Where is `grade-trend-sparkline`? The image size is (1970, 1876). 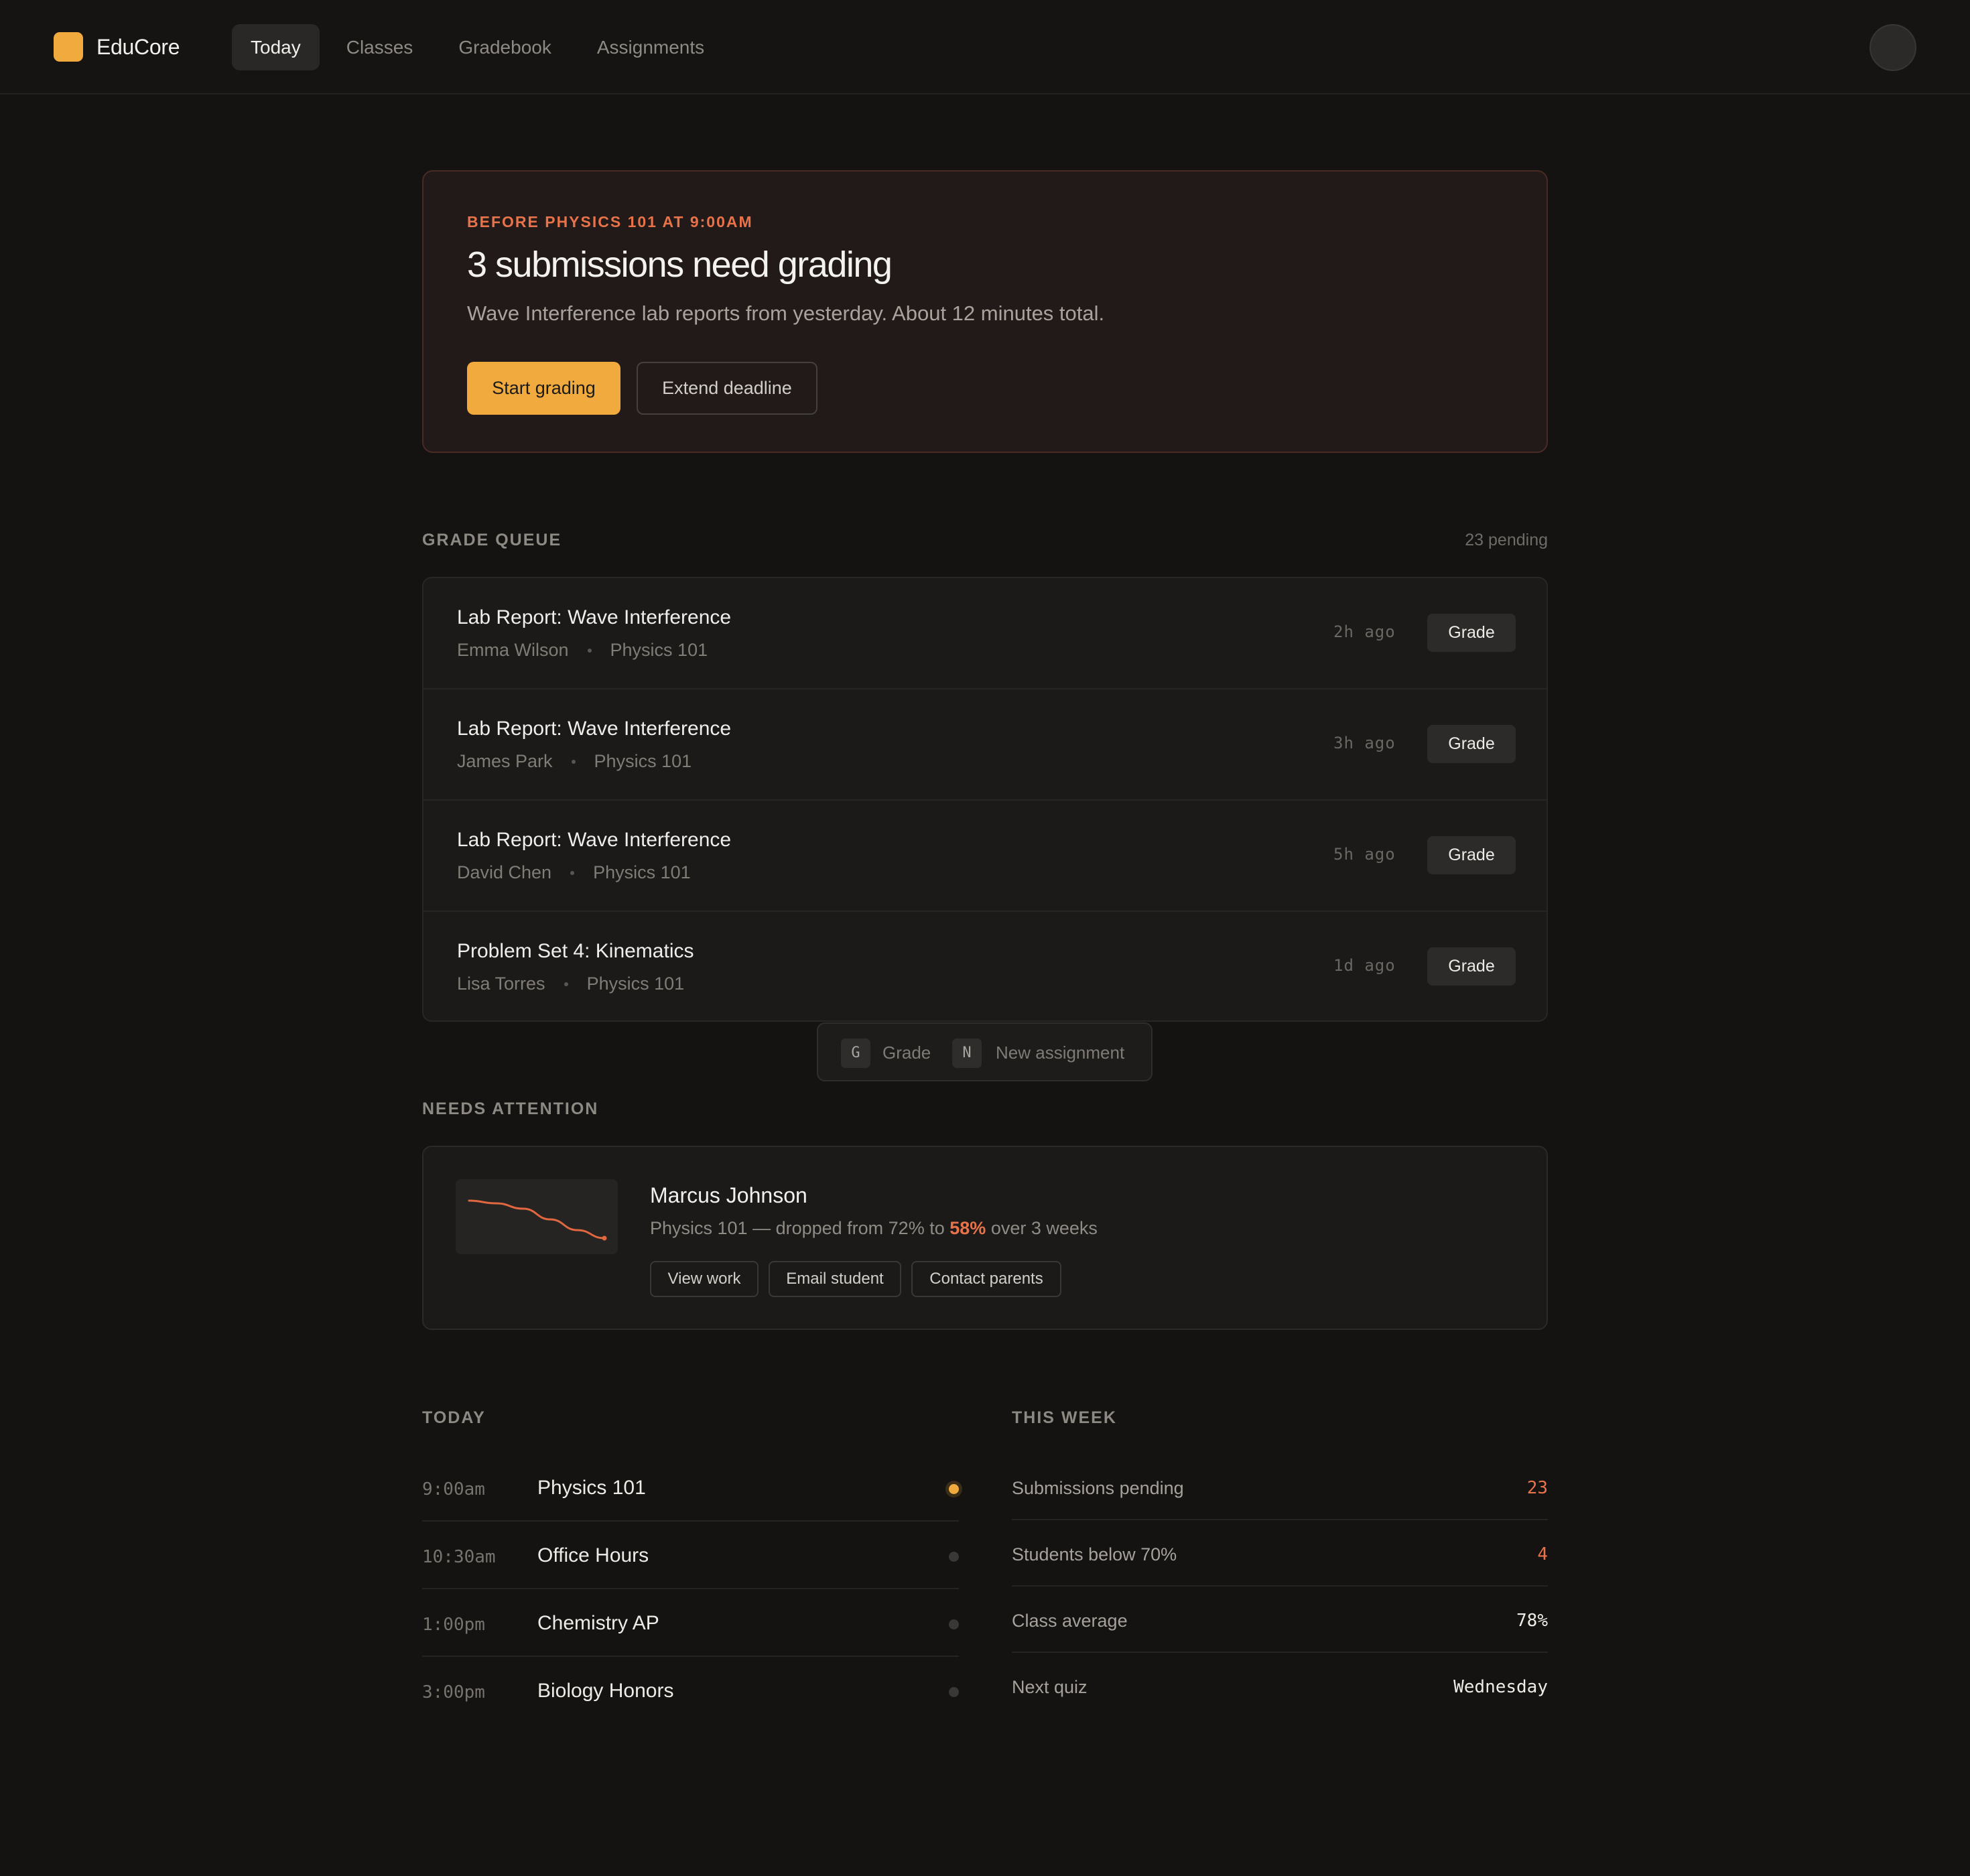
grade-trend-sparkline is located at coordinates (537, 1217).